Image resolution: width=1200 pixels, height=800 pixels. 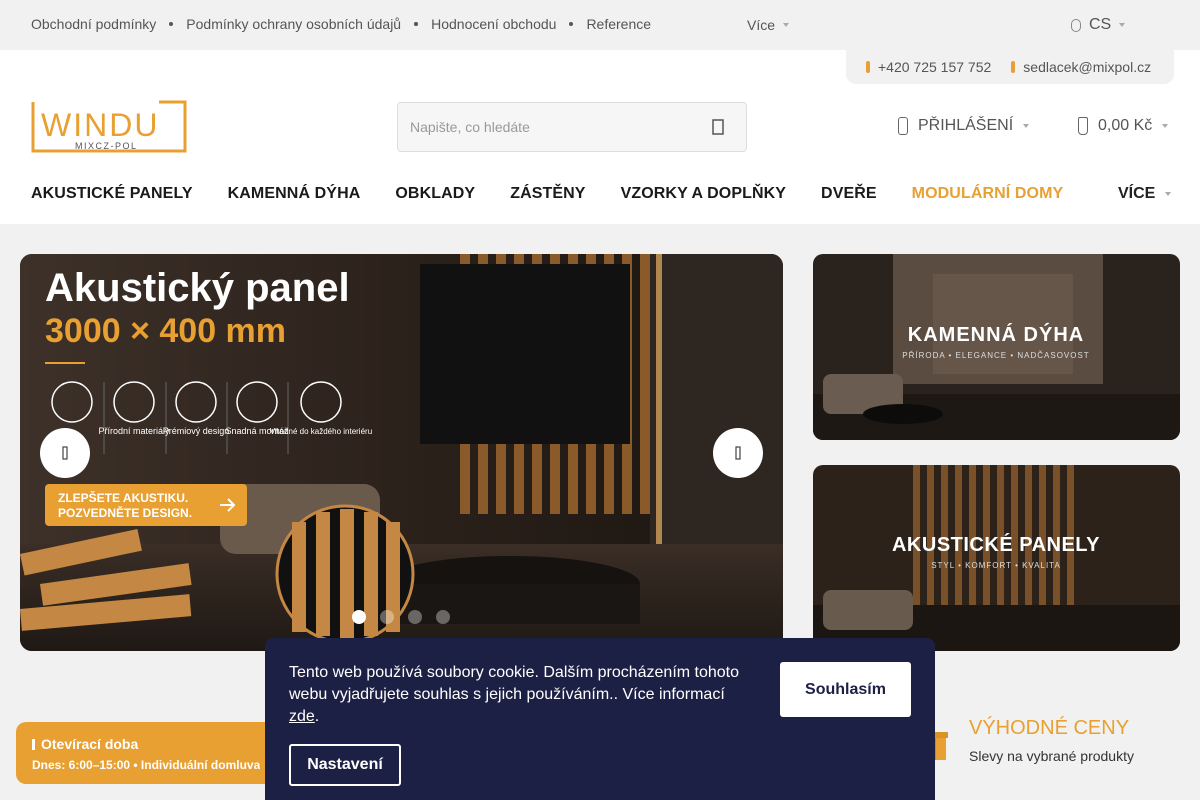 What do you see at coordinates (125, 512) in the screenshot?
I see `hero-cta-line2: POZVEDNĚTE DESIGN.` at bounding box center [125, 512].